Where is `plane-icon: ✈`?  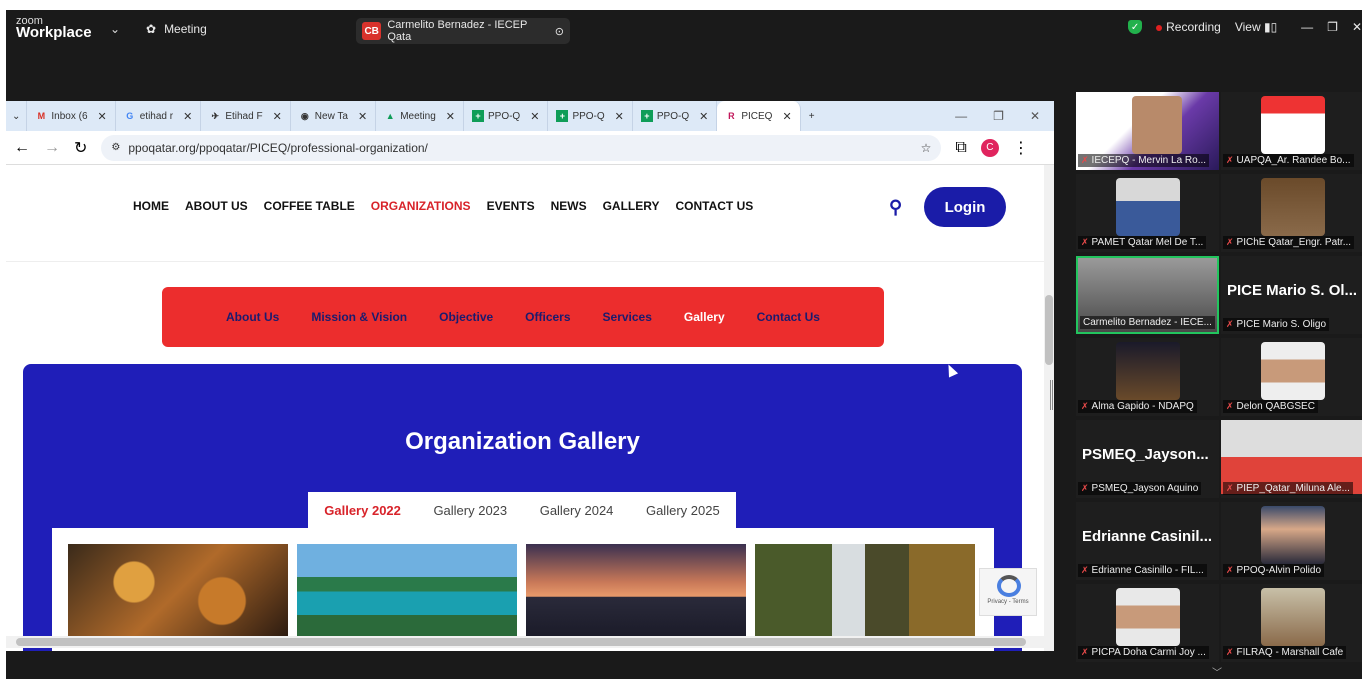 plane-icon: ✈ is located at coordinates (215, 115).